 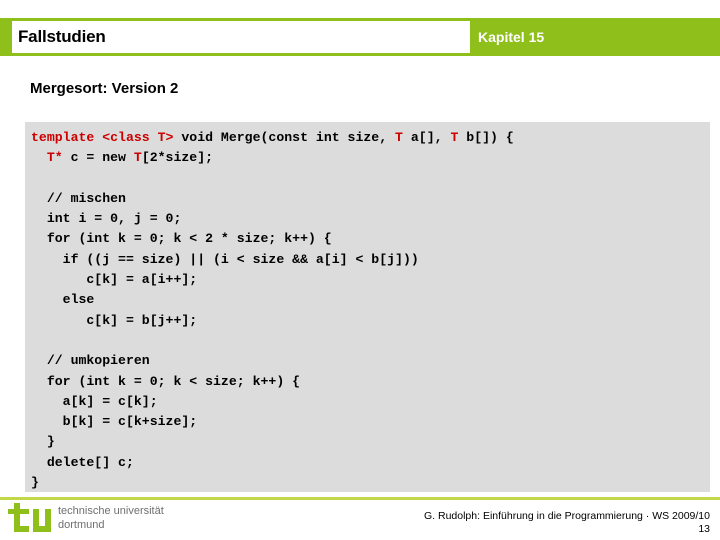 I want to click on code-line: // mischen, so click(x=370, y=199).